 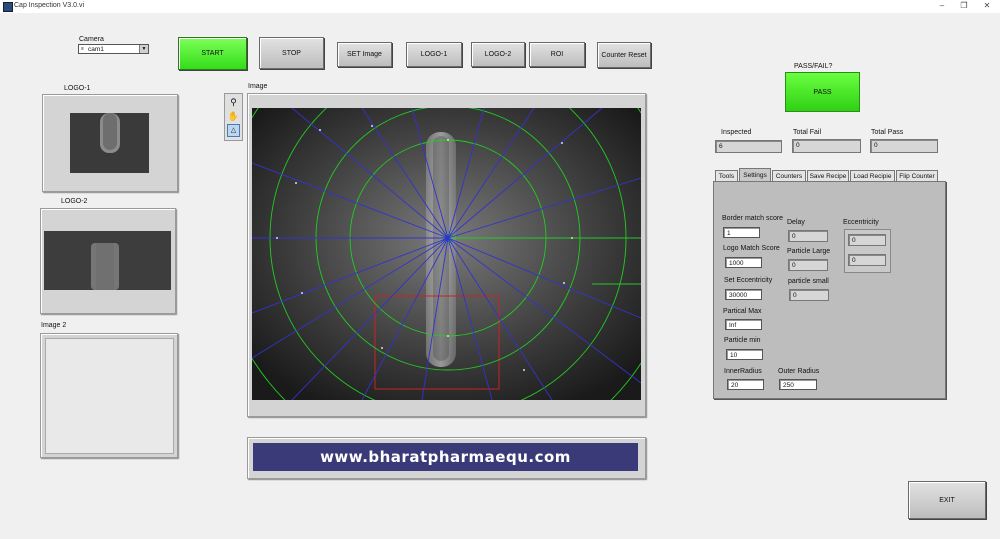 What do you see at coordinates (96, 49) in the screenshot?
I see `camera-value: cam1` at bounding box center [96, 49].